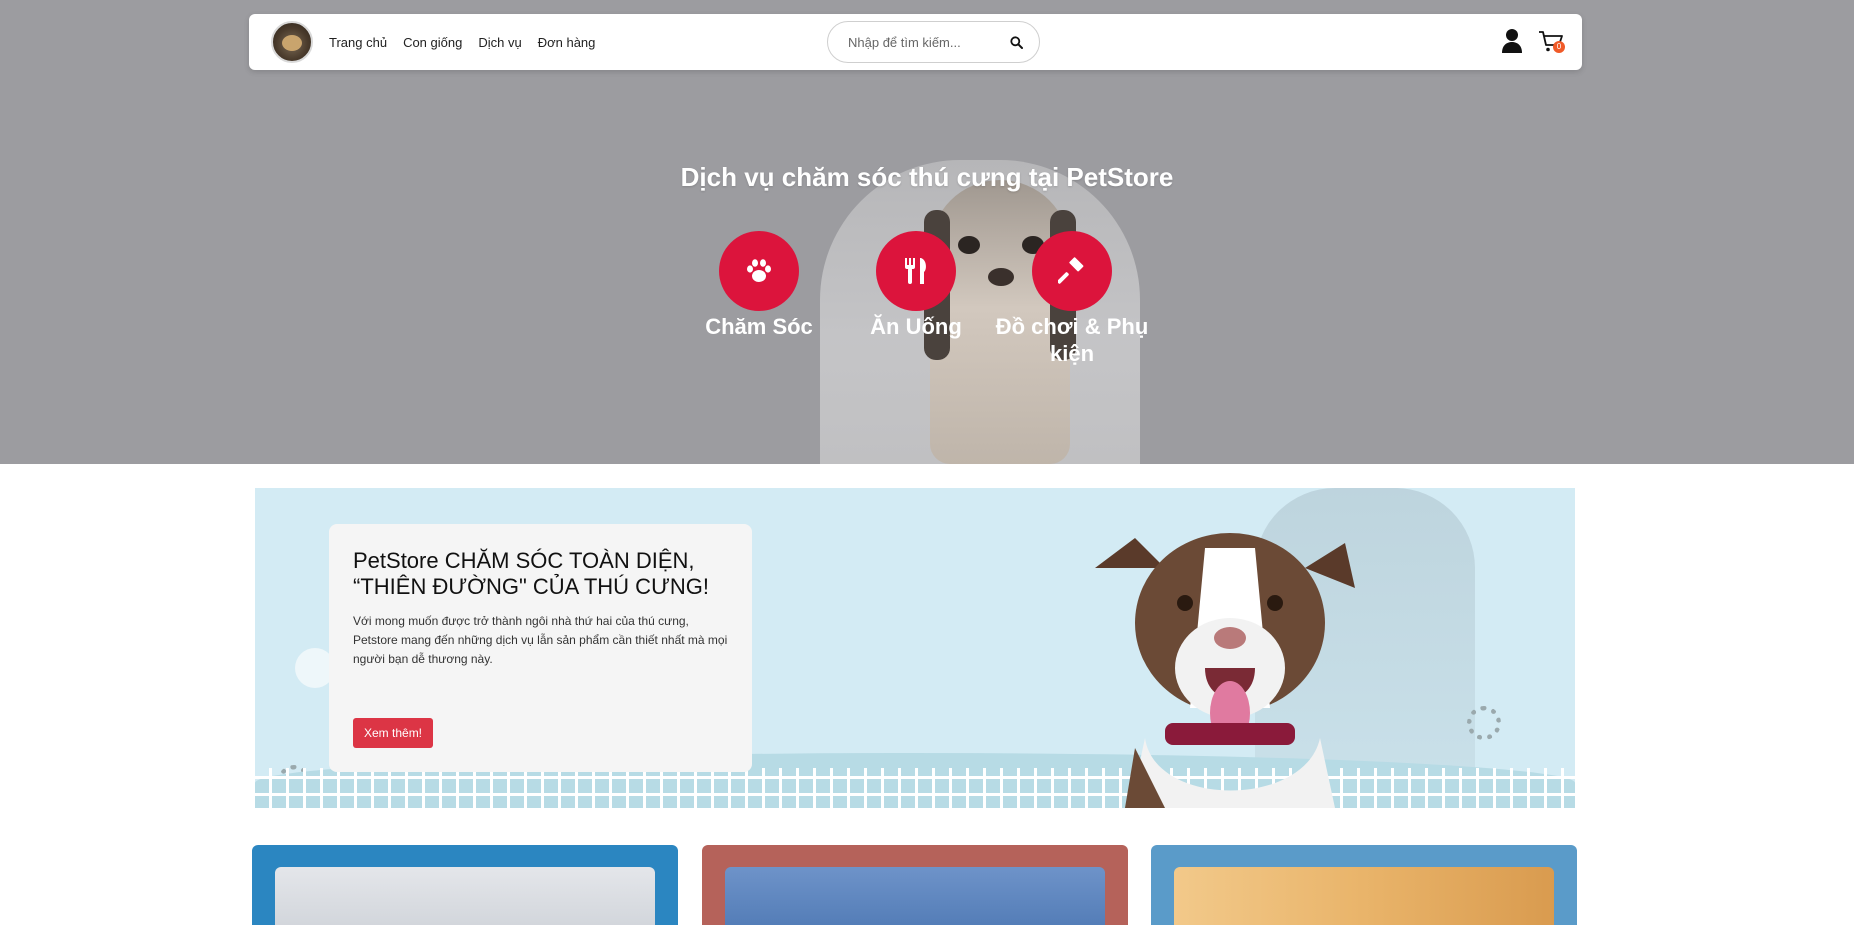 The width and height of the screenshot is (1854, 925). I want to click on service-food-button, so click(916, 271).